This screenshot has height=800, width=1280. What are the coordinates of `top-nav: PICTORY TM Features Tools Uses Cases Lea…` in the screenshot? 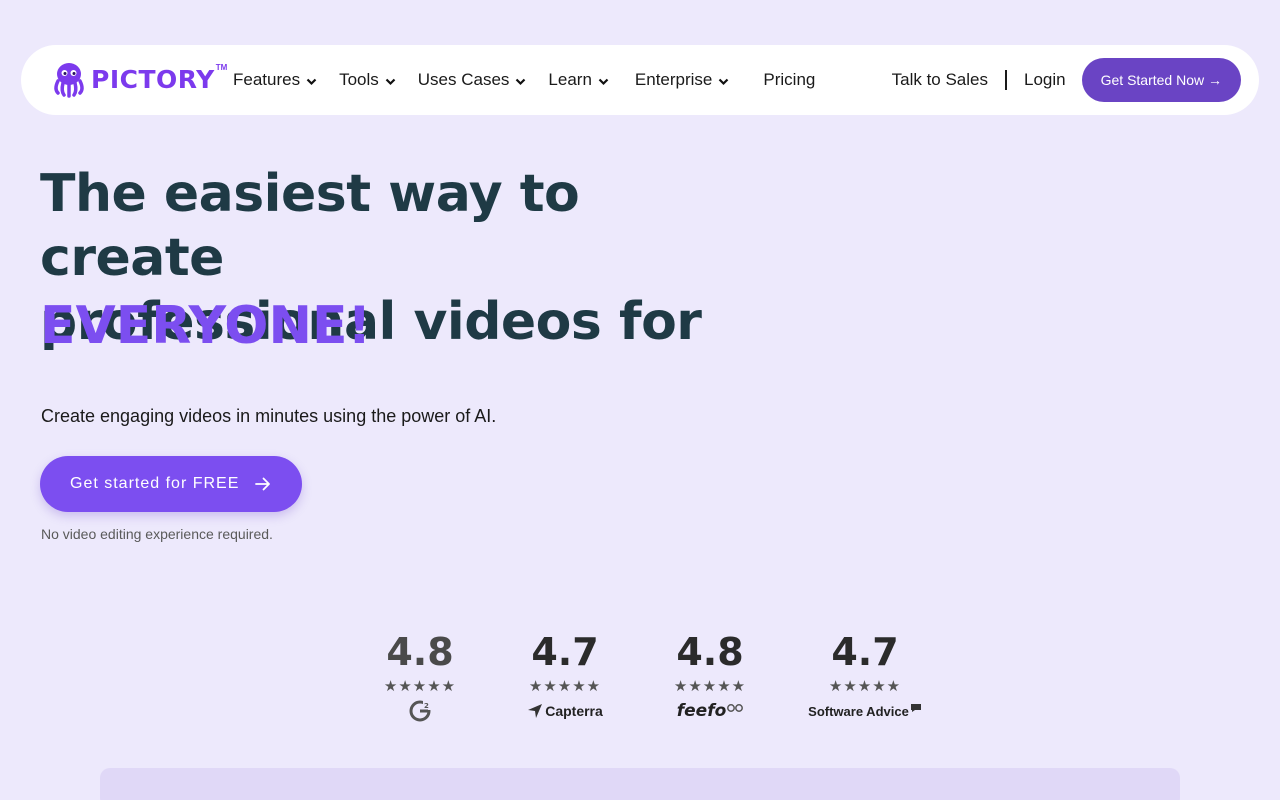 It's located at (640, 80).